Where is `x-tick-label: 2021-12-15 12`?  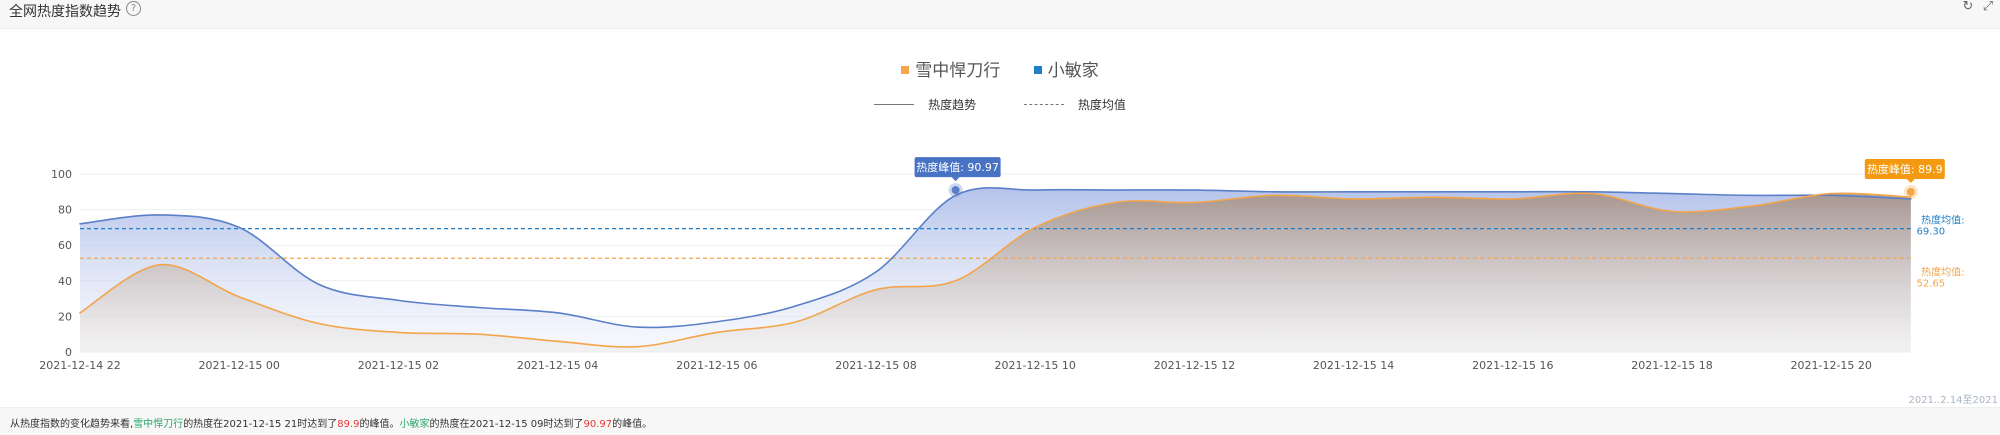 x-tick-label: 2021-12-15 12 is located at coordinates (1194, 365).